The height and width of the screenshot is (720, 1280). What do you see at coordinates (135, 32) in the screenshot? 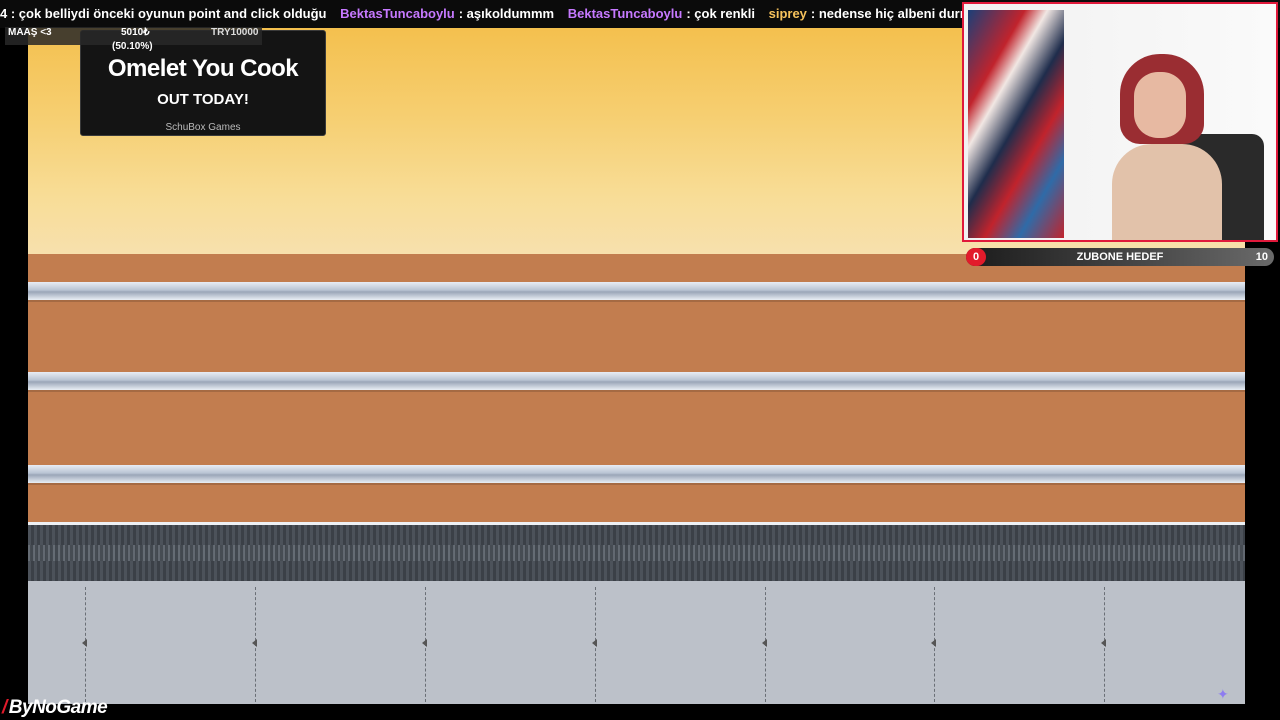
I see `salary-amount: 5010₺` at bounding box center [135, 32].